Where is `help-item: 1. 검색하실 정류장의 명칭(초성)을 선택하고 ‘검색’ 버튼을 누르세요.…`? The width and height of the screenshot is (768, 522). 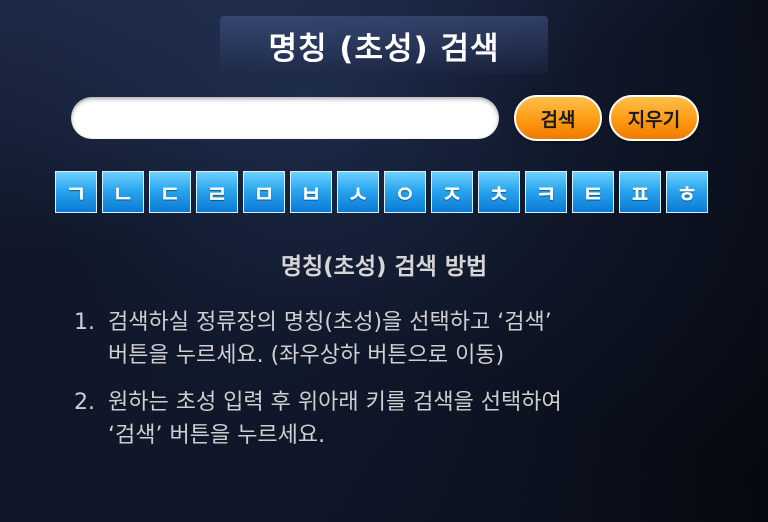 help-item: 1. 검색하실 정류장의 명칭(초성)을 선택하고 ‘검색’ 버튼을 누르세요.… is located at coordinates (399, 339).